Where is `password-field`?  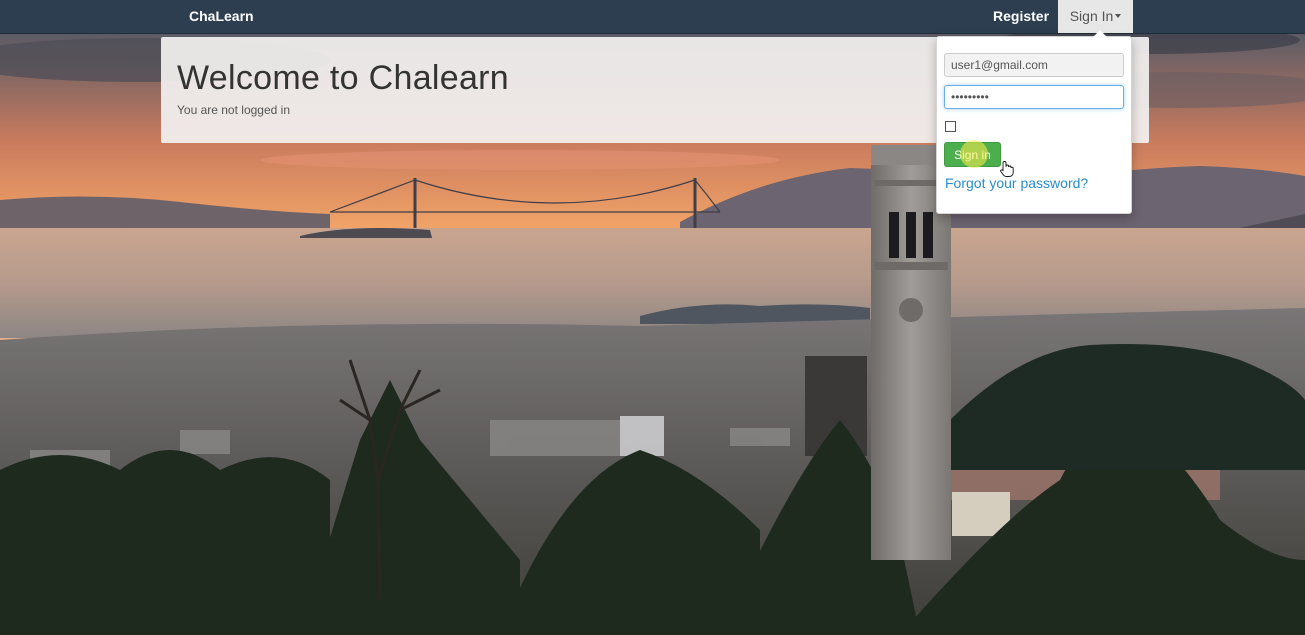
password-field is located at coordinates (1034, 97).